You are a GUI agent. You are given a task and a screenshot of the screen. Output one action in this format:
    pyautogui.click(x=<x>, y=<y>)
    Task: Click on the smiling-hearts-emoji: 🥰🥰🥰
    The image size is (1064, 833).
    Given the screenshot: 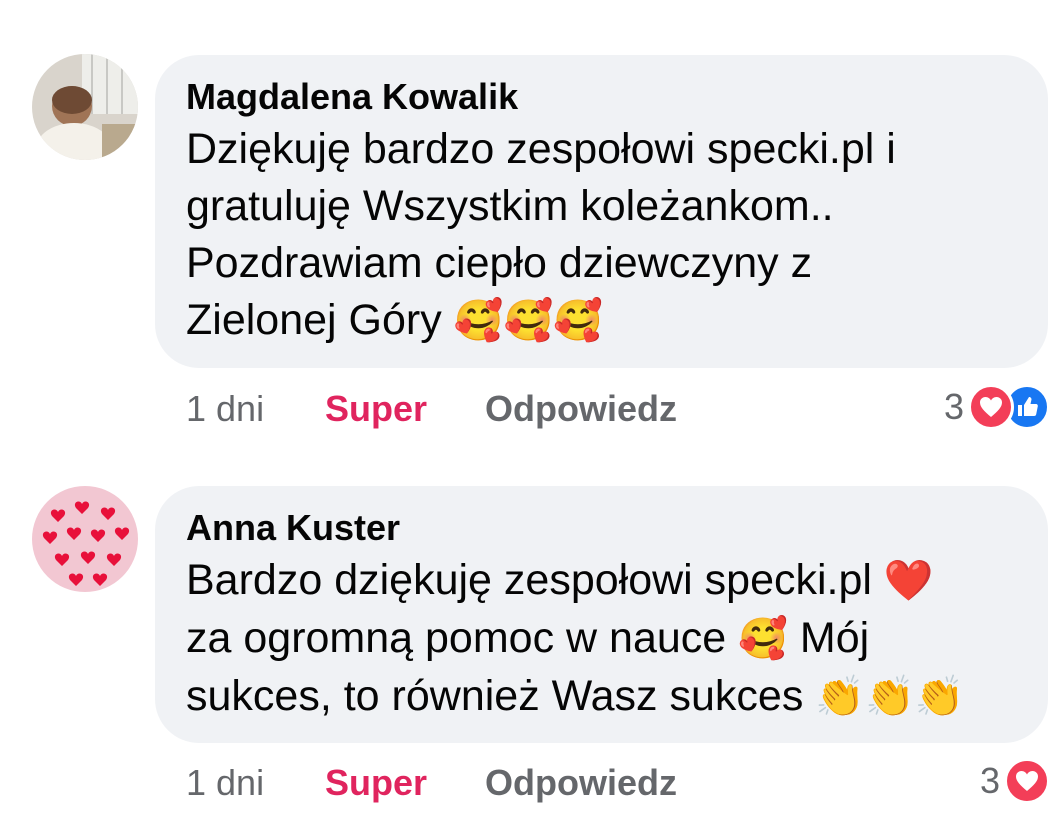 What is the action you would take?
    pyautogui.click(x=528, y=321)
    